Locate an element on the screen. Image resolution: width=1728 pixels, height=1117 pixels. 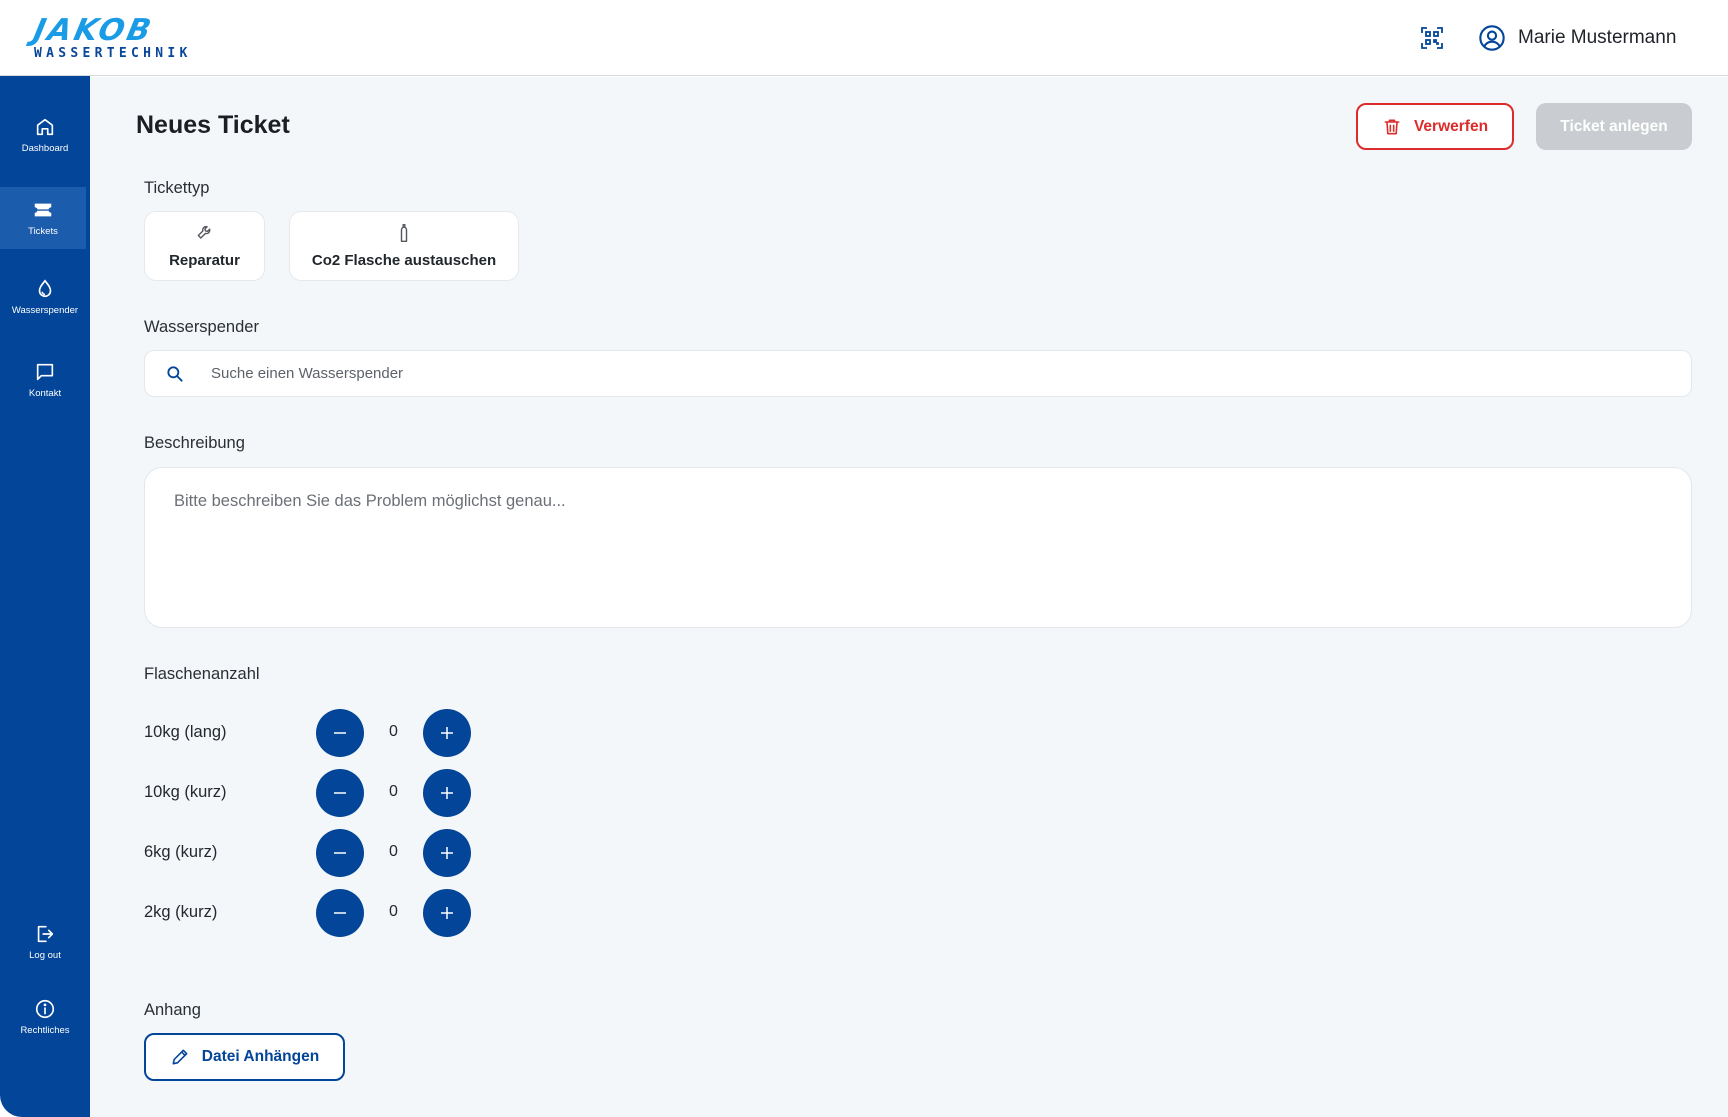
ticket-icon is located at coordinates (43, 210).